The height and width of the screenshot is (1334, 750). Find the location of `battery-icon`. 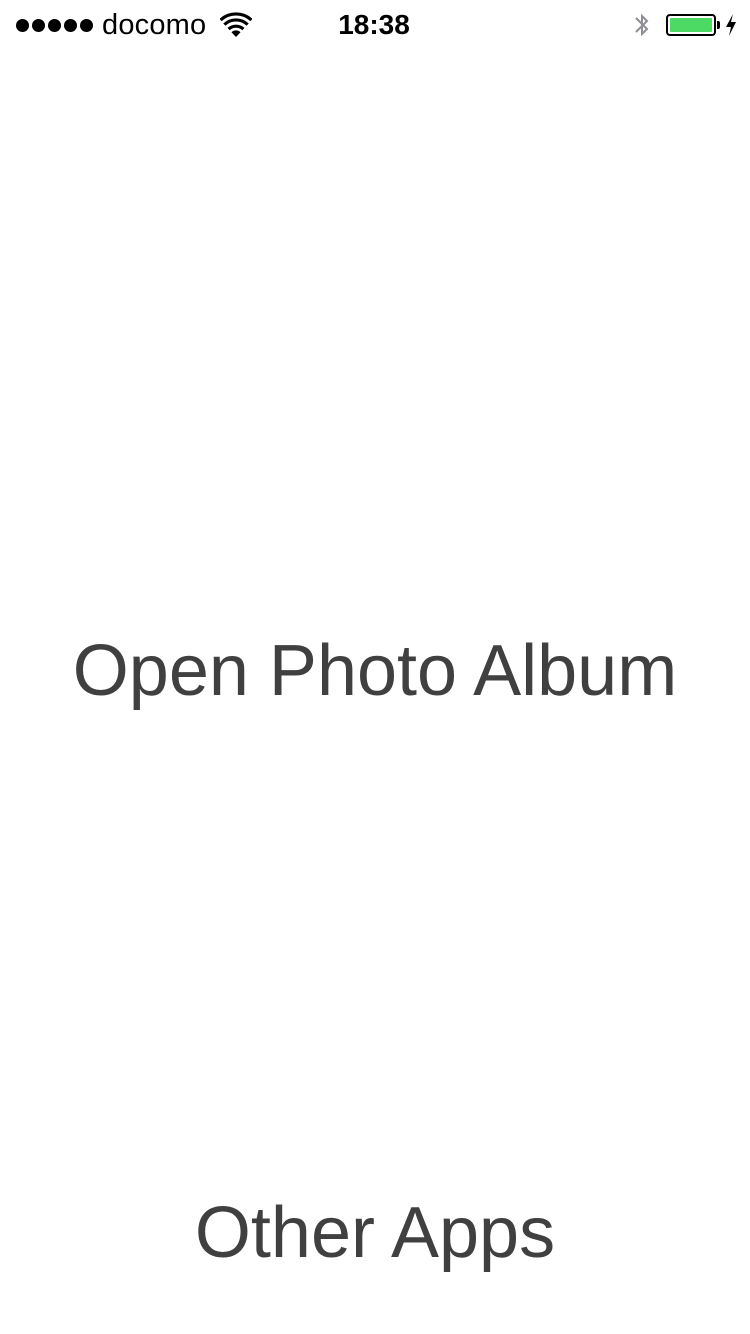

battery-icon is located at coordinates (691, 25).